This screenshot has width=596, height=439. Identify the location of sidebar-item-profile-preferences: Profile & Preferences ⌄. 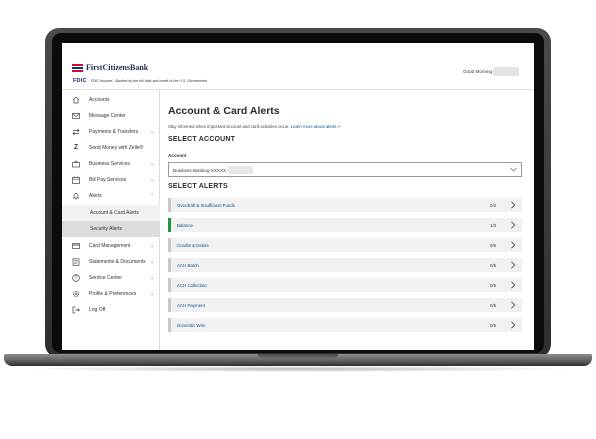
(111, 294).